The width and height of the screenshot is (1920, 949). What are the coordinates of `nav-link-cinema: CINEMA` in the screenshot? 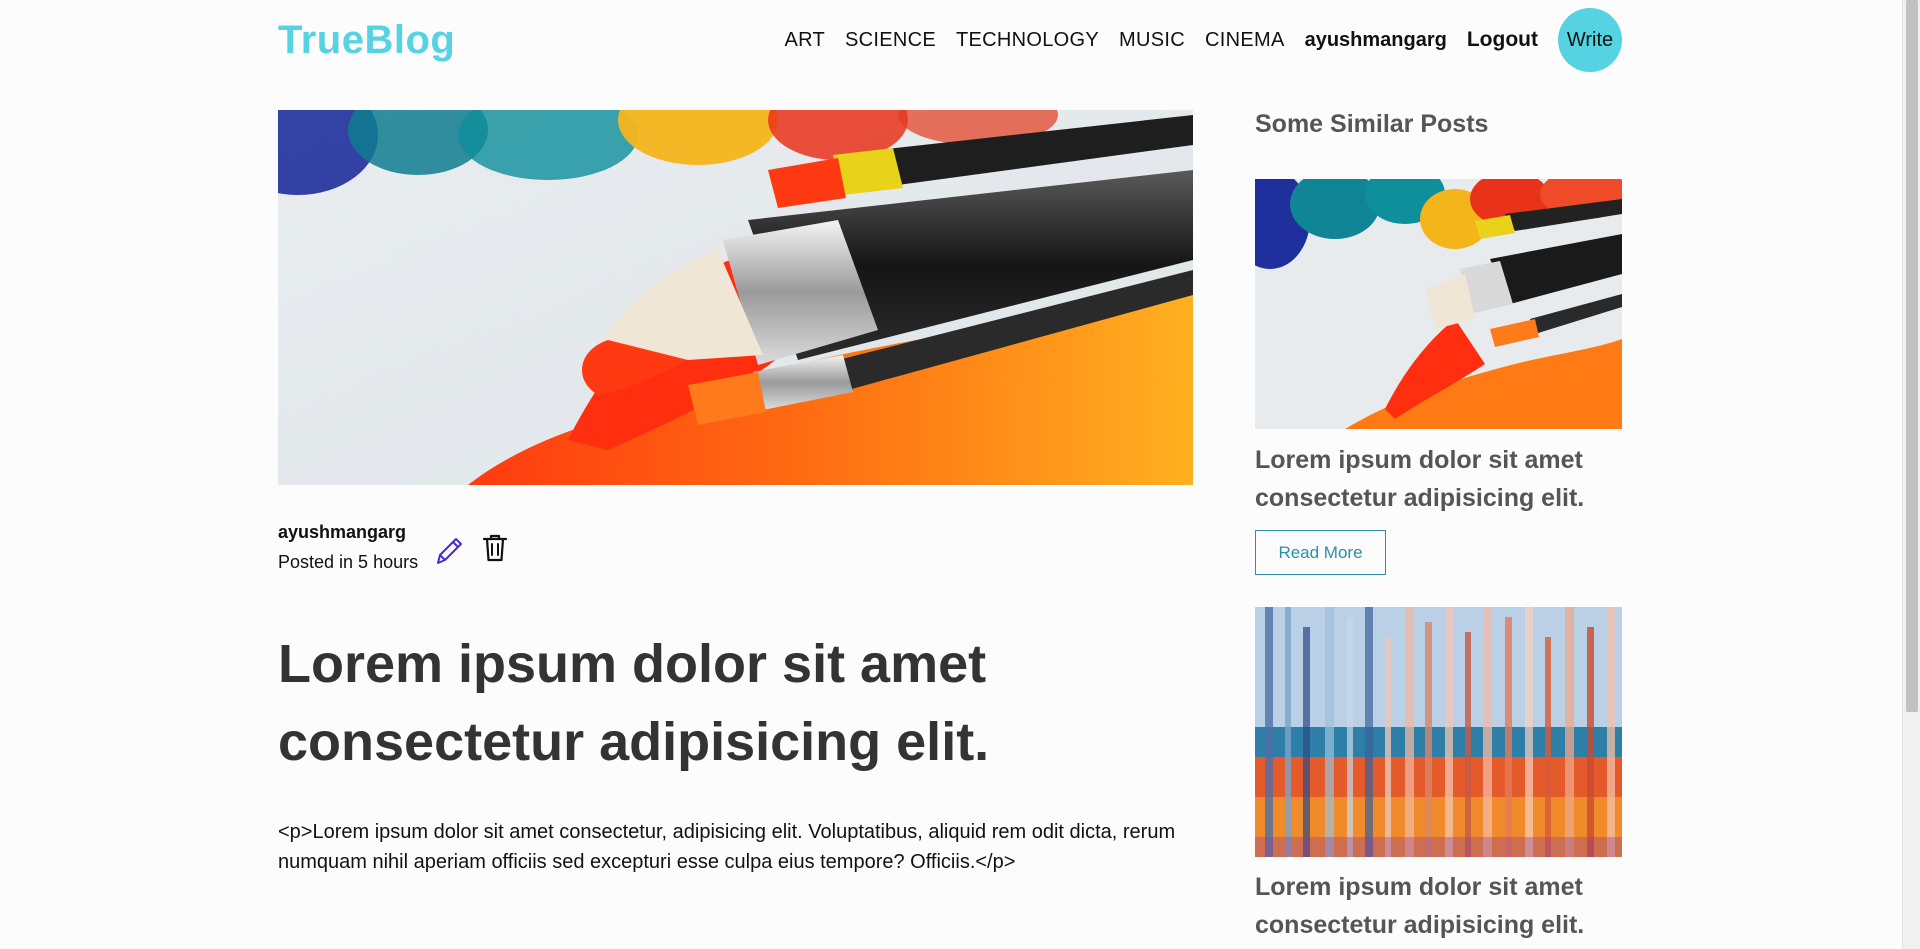 It's located at (1245, 40).